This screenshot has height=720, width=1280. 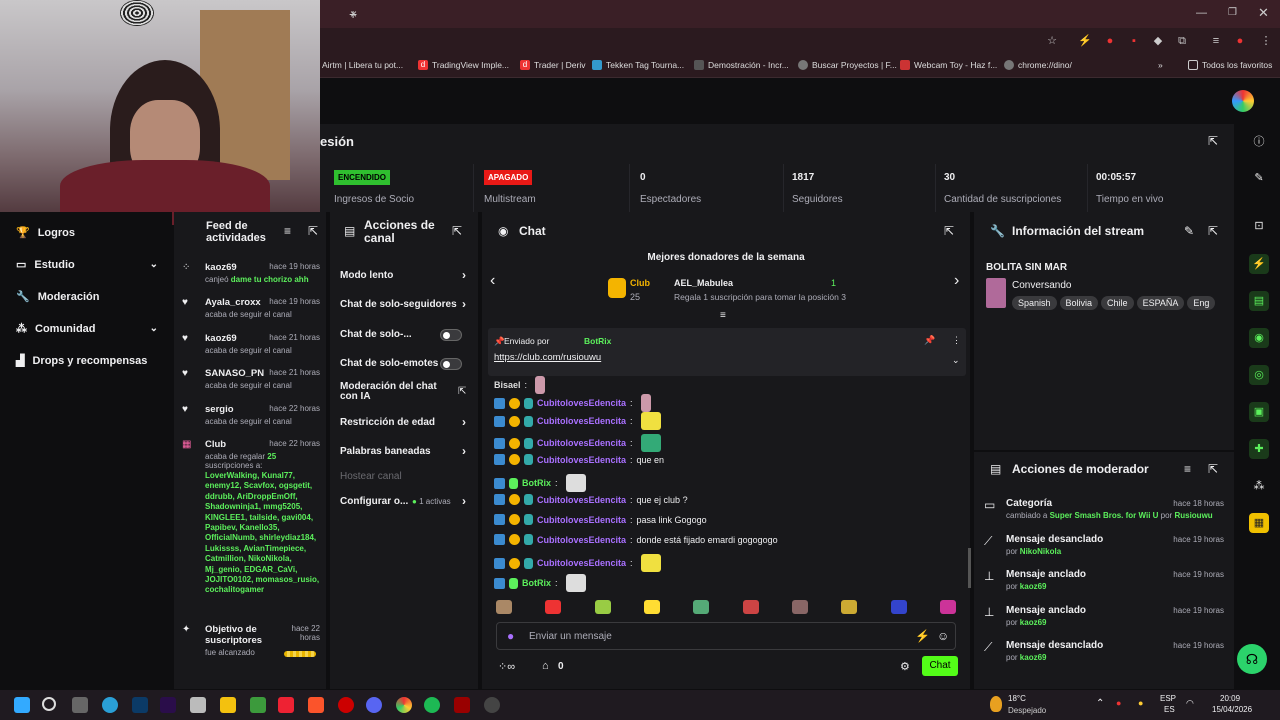 What do you see at coordinates (462, 391) in the screenshot?
I see `external-link-icon: ⇱` at bounding box center [462, 391].